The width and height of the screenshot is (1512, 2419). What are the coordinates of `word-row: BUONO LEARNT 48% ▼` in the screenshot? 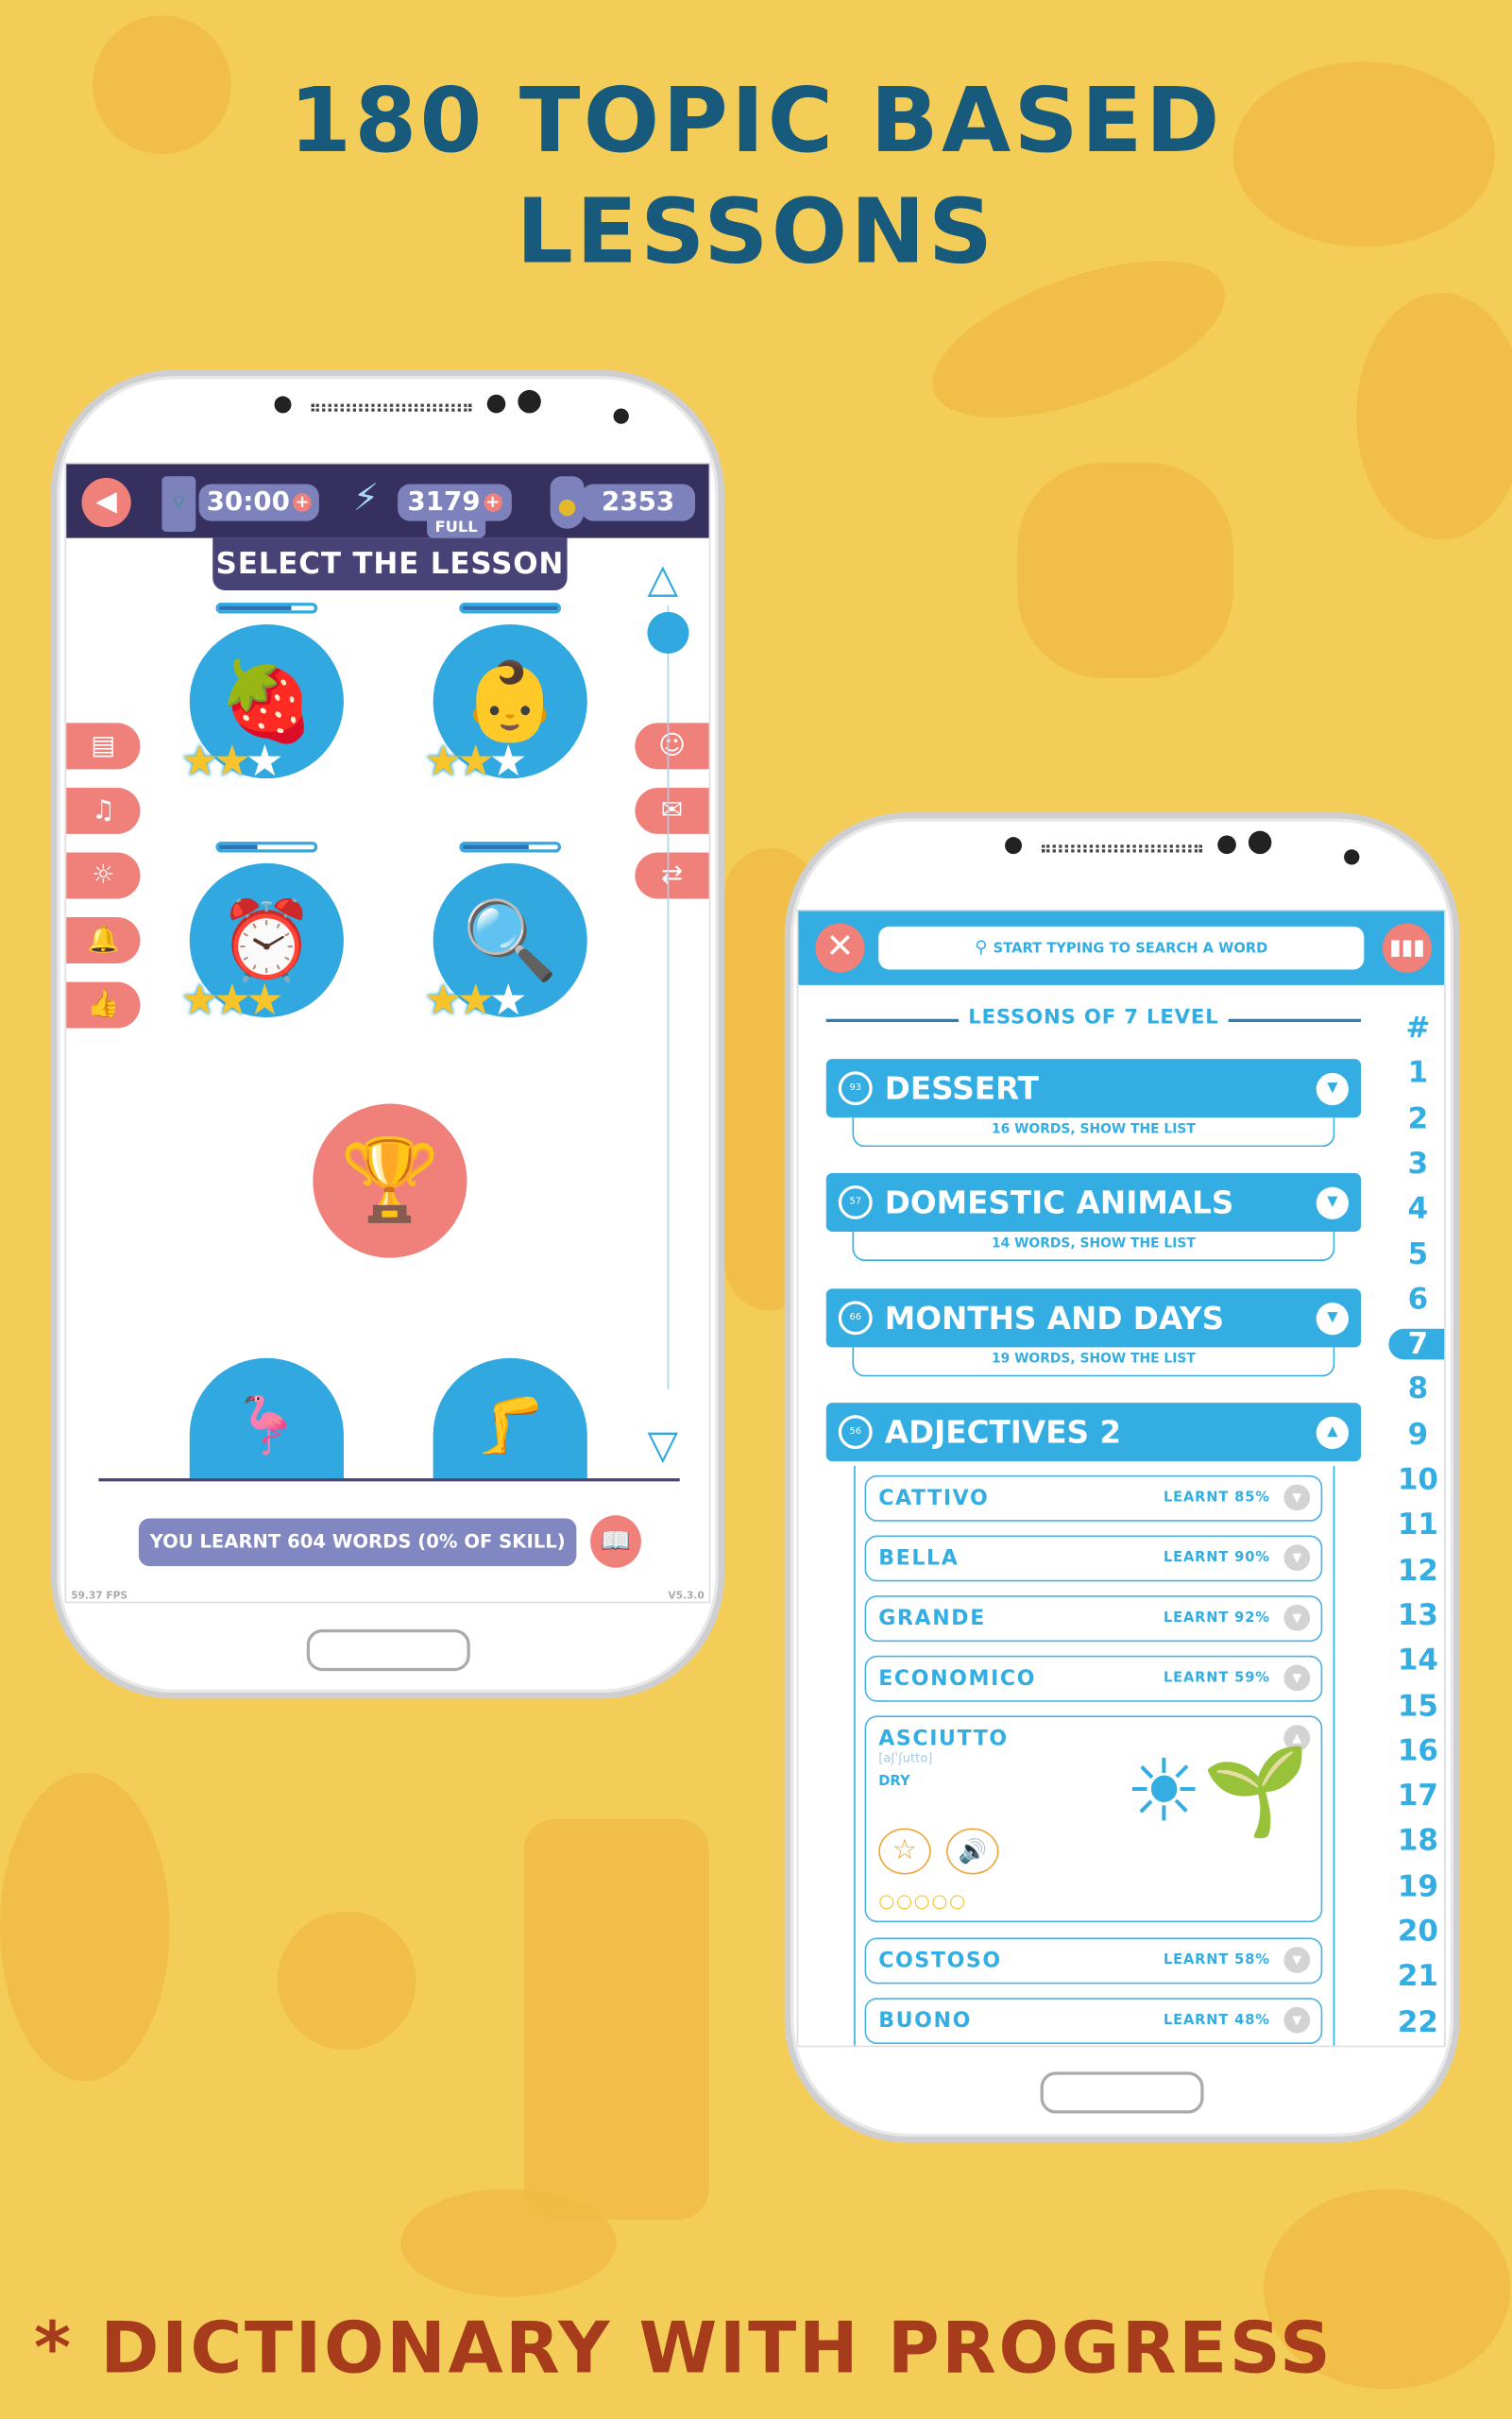 It's located at (1093, 2021).